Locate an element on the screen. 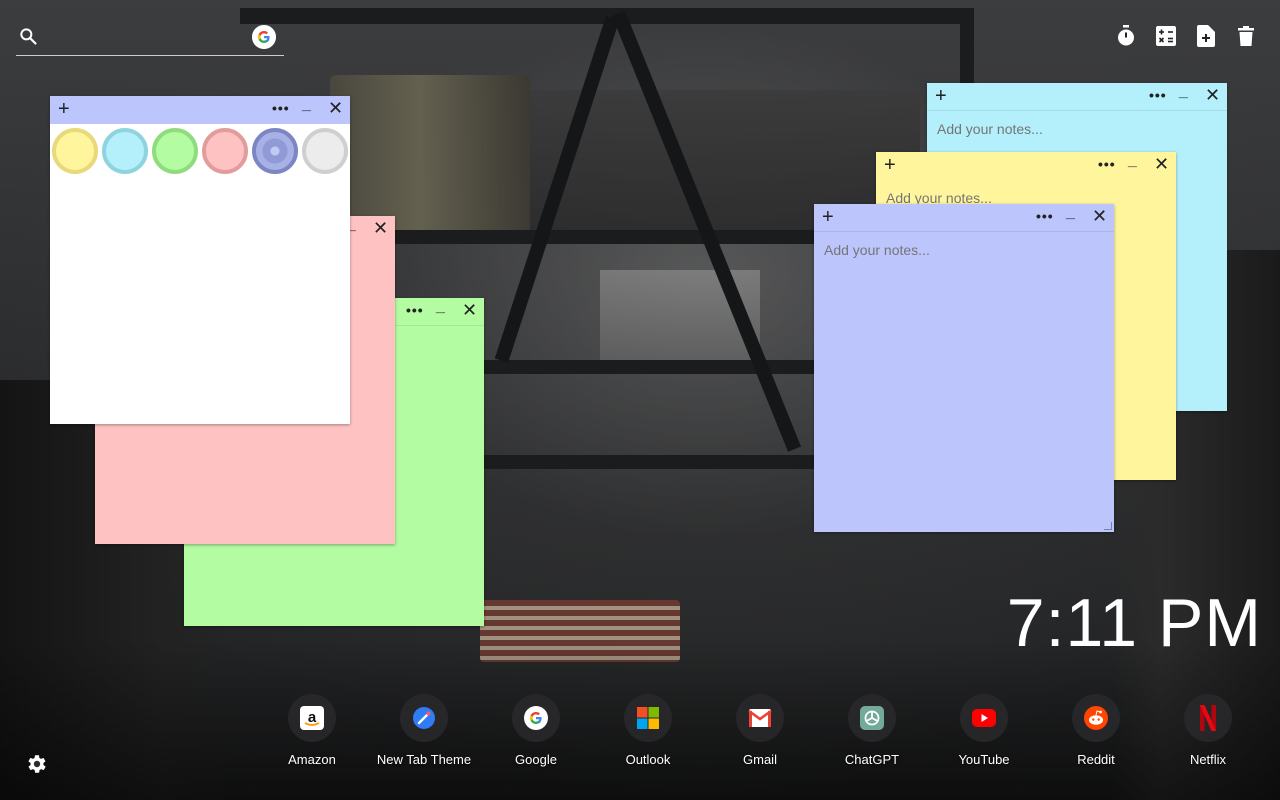 This screenshot has height=800, width=1280. shortcut-label: Google is located at coordinates (536, 759).